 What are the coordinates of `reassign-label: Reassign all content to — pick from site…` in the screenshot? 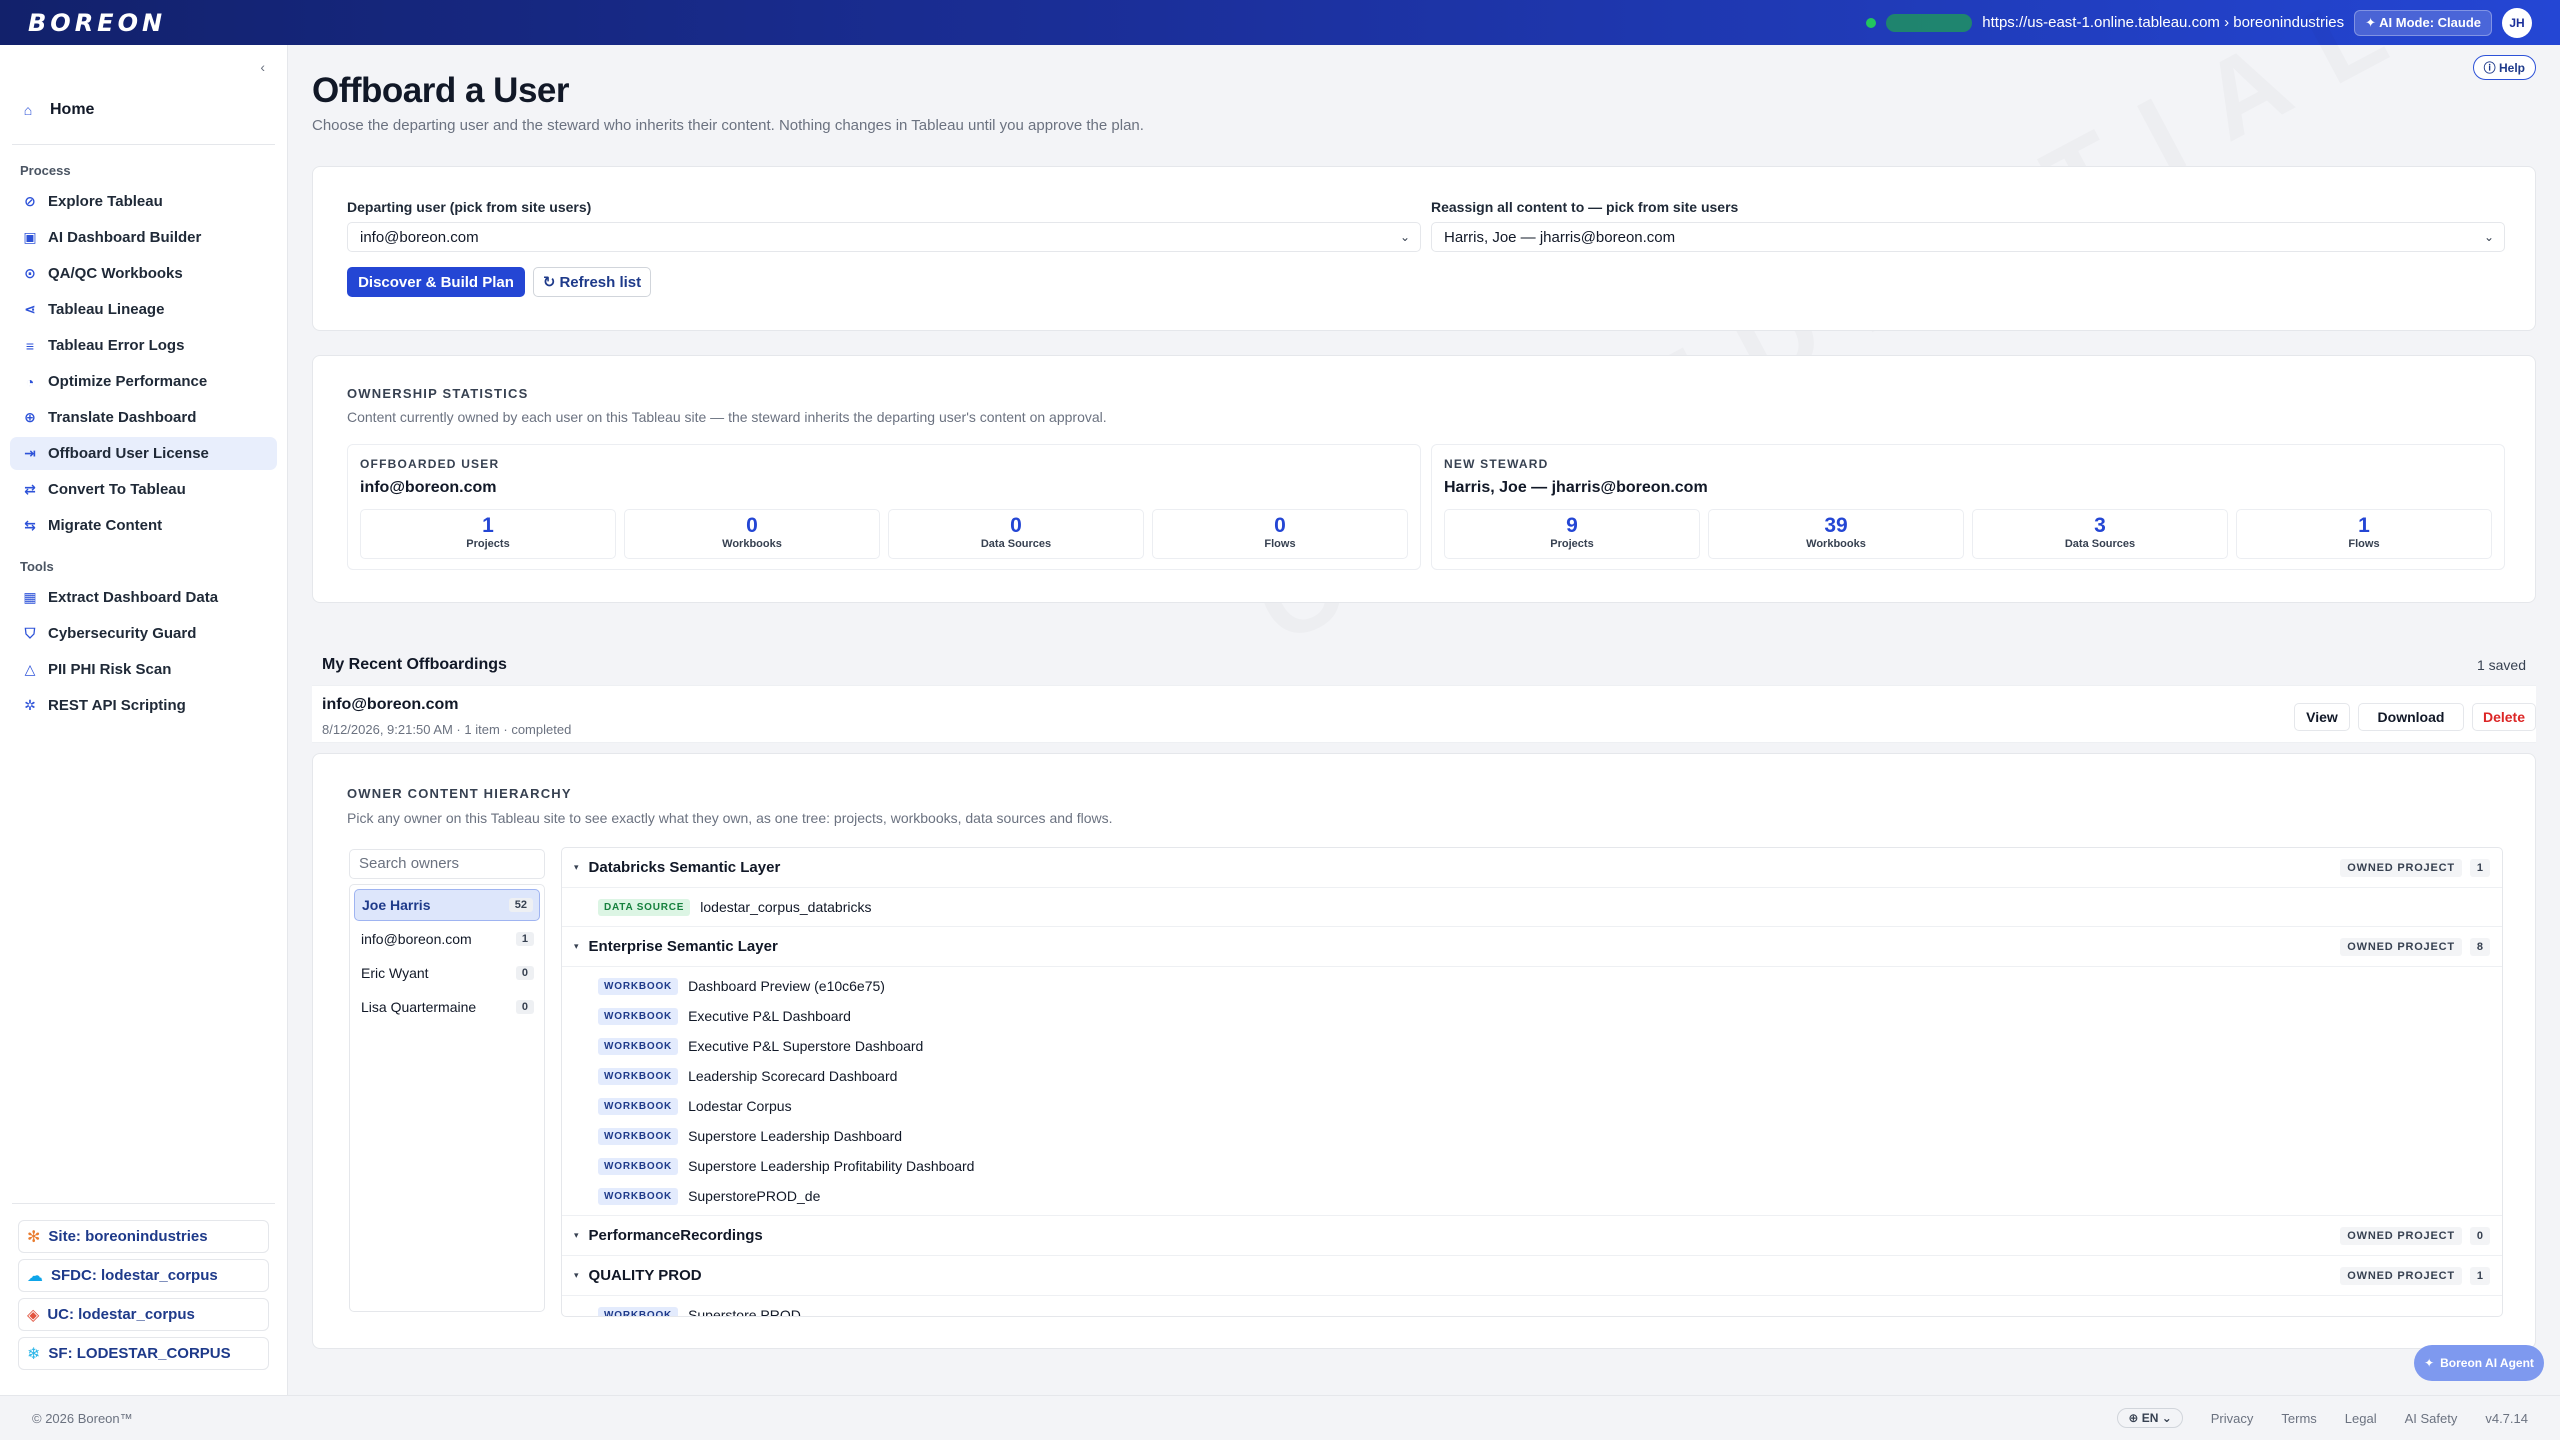 It's located at (1585, 207).